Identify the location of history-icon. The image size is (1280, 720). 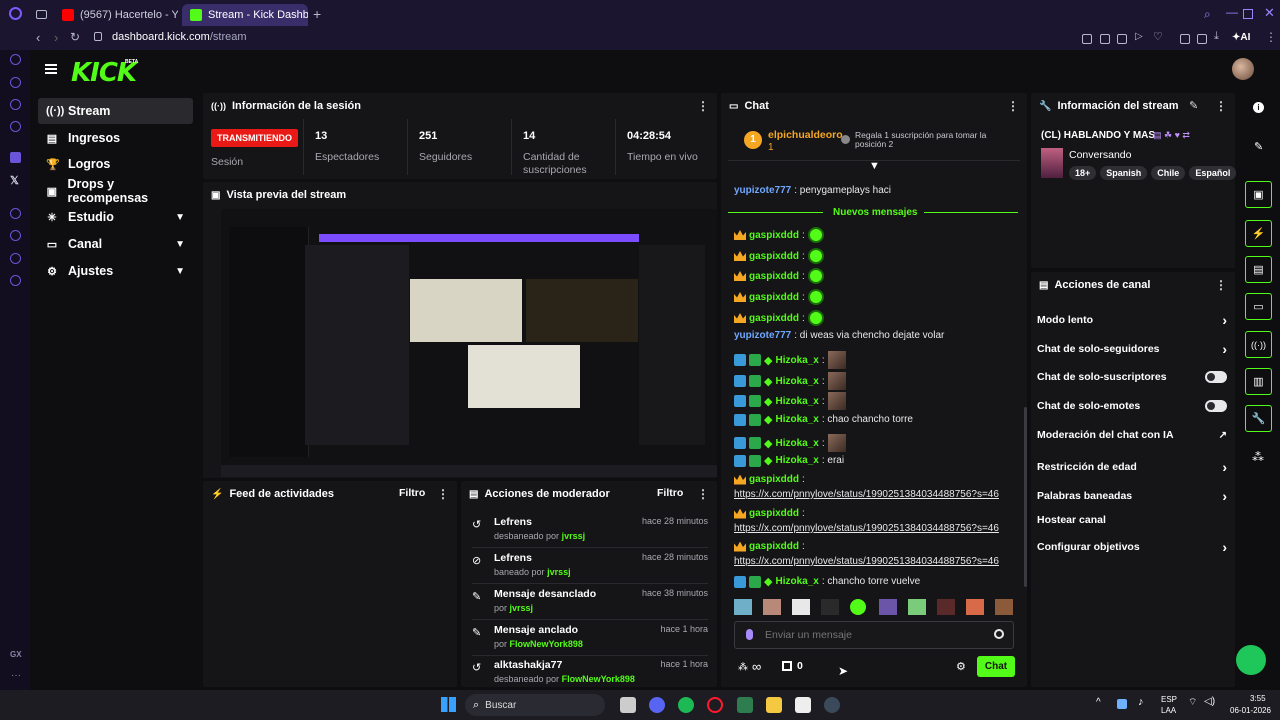
(15, 235).